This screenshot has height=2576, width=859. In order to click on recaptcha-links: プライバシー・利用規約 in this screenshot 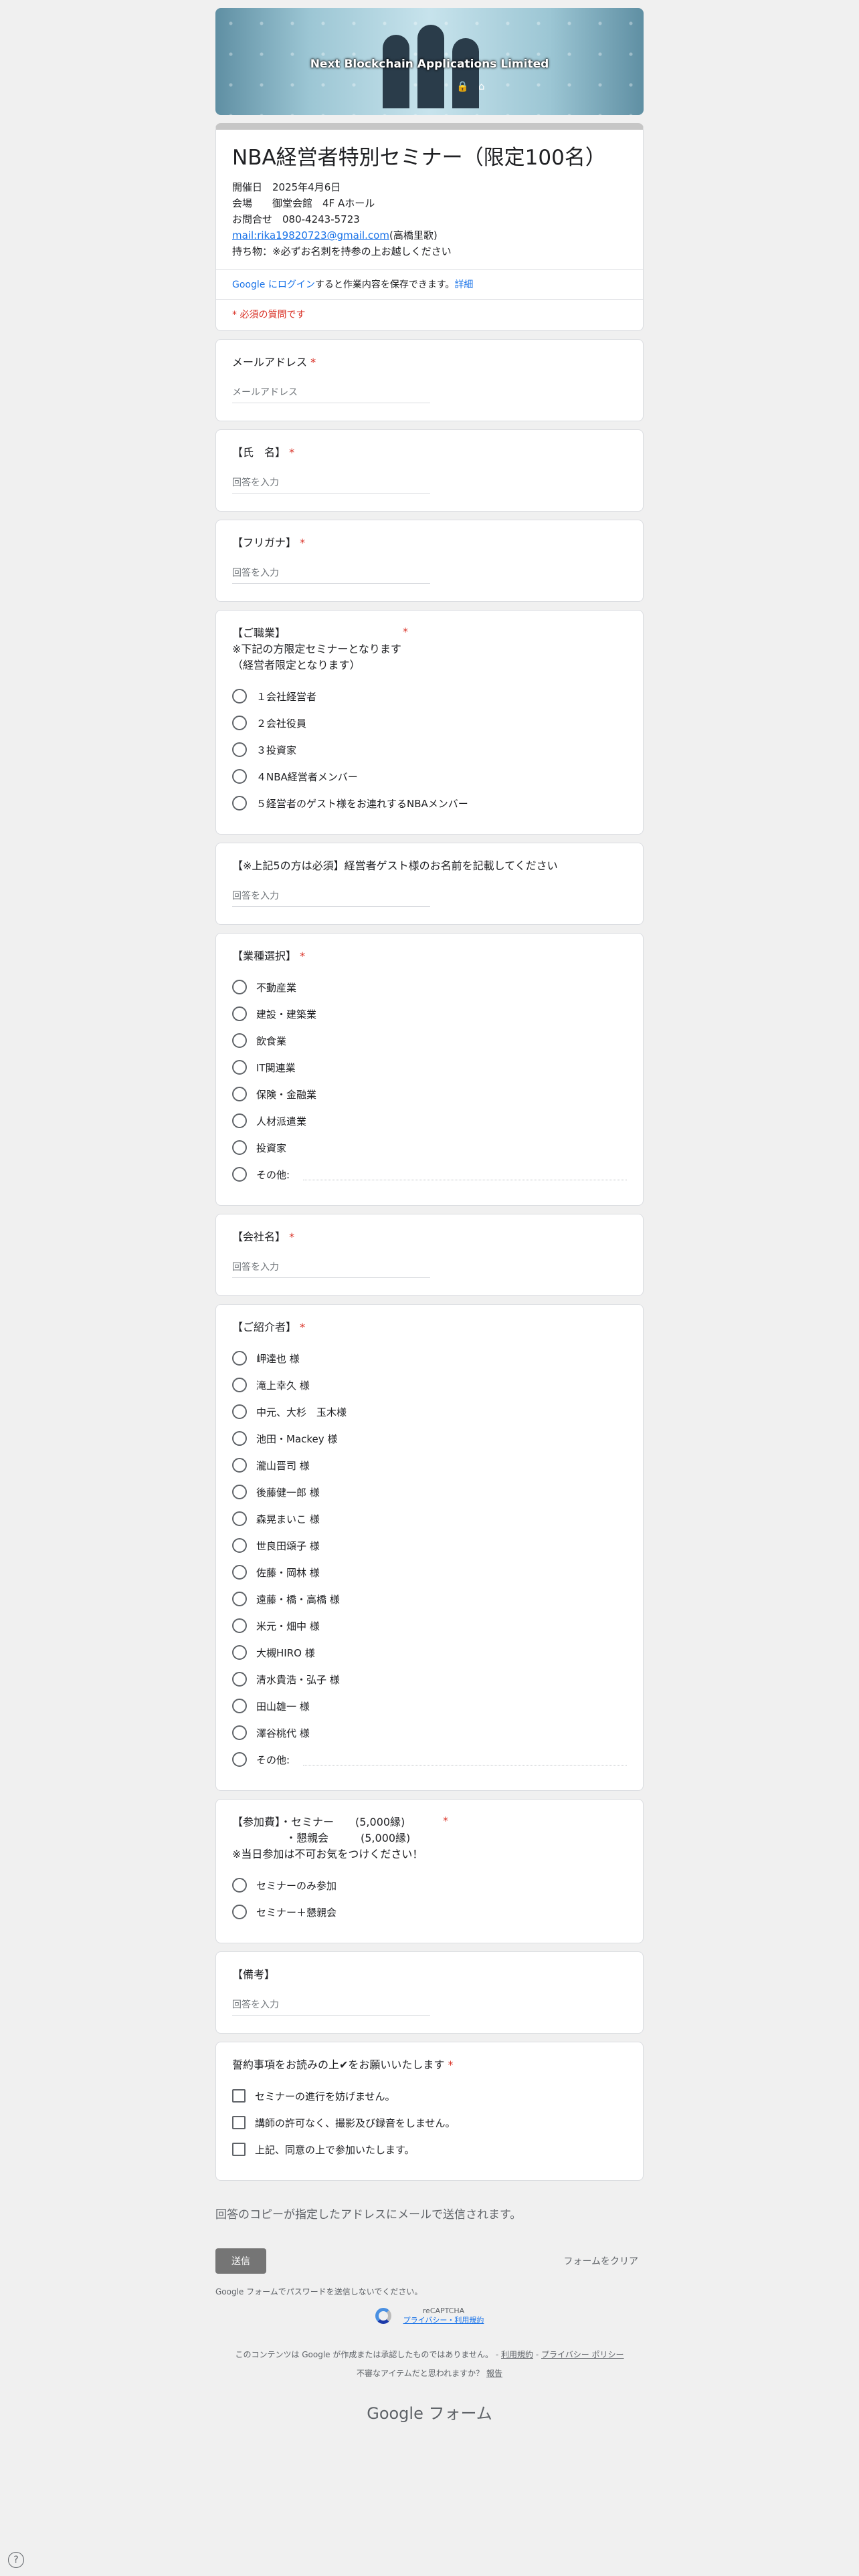, I will do `click(443, 2320)`.